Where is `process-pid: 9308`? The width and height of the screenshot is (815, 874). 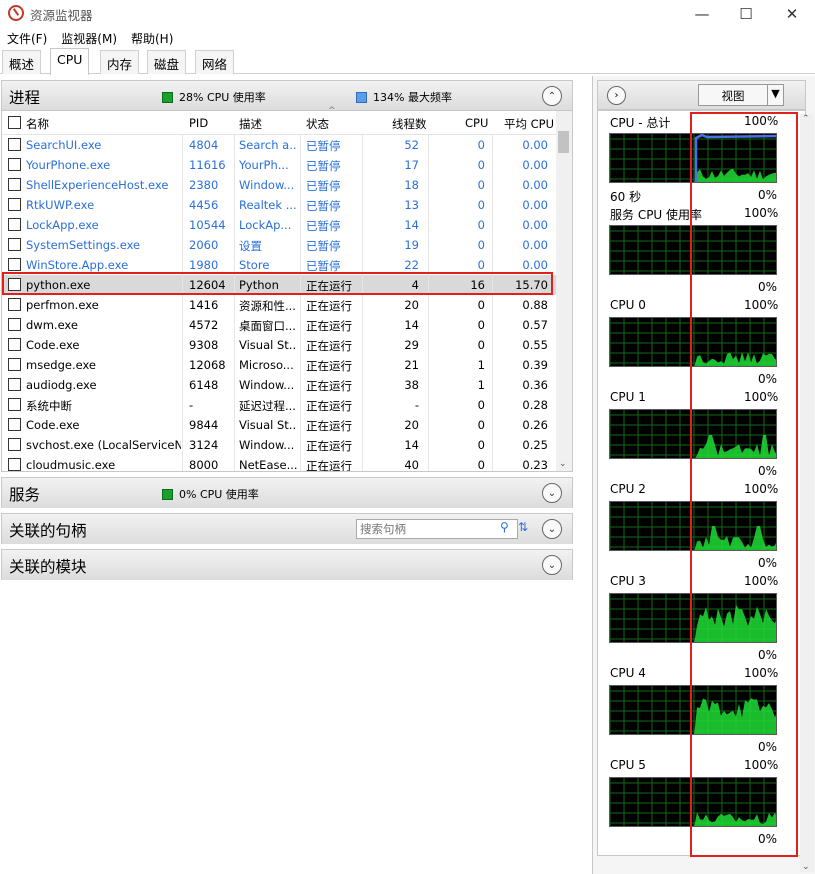 process-pid: 9308 is located at coordinates (204, 345).